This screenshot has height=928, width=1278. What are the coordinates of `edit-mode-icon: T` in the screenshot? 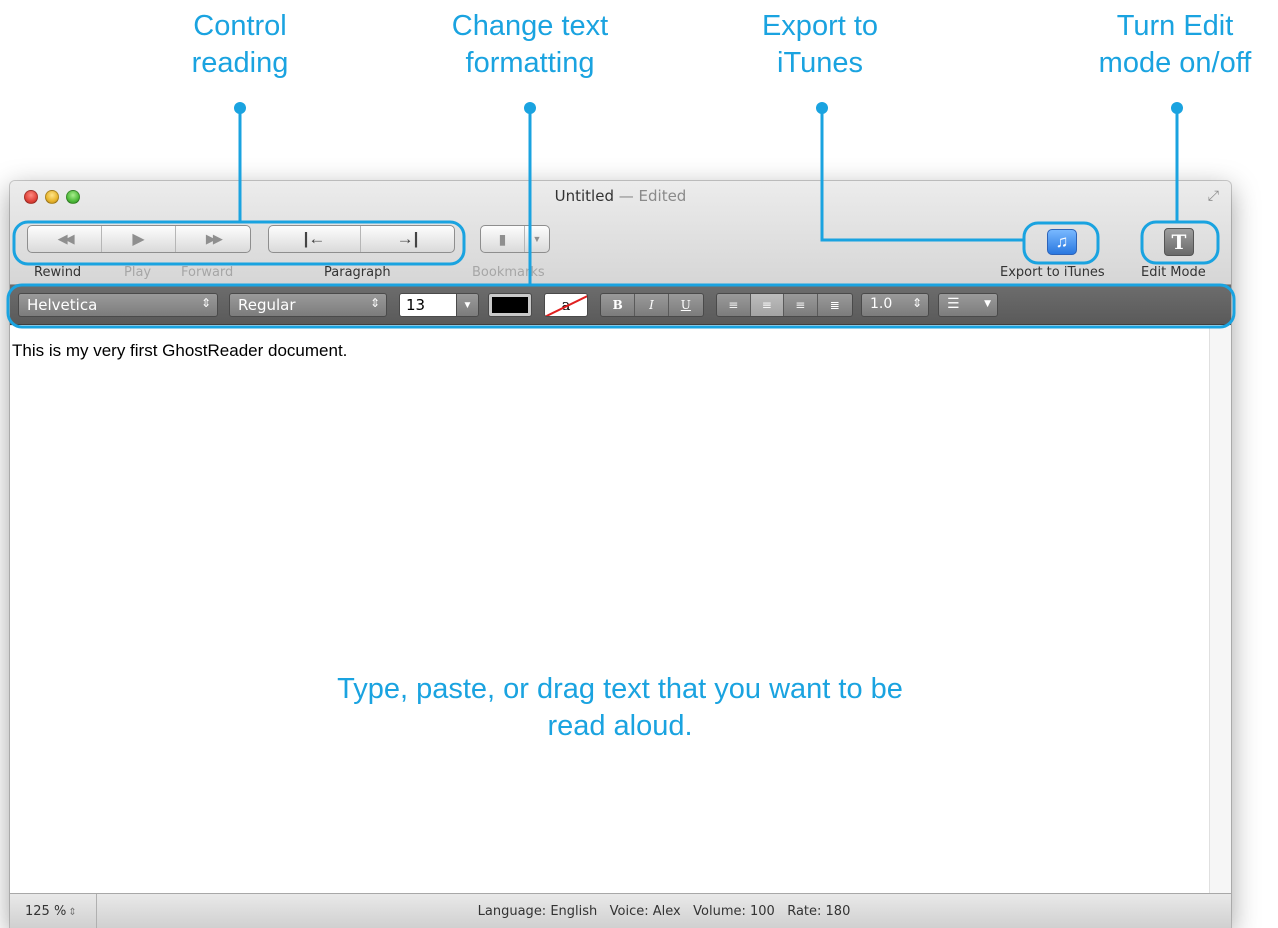 It's located at (1179, 242).